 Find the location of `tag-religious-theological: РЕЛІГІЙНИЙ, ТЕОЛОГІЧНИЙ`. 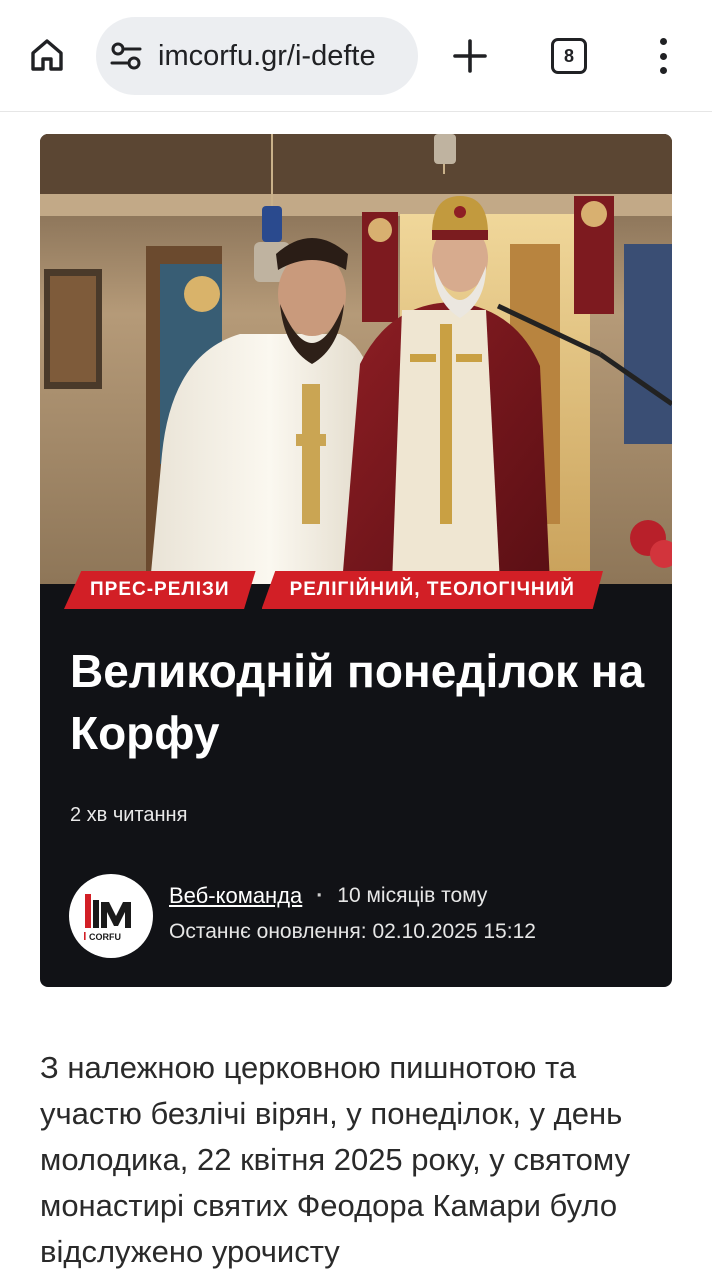

tag-religious-theological: РЕЛІГІЙНИЙ, ТЕОЛОГІЧНИЙ is located at coordinates (432, 590).